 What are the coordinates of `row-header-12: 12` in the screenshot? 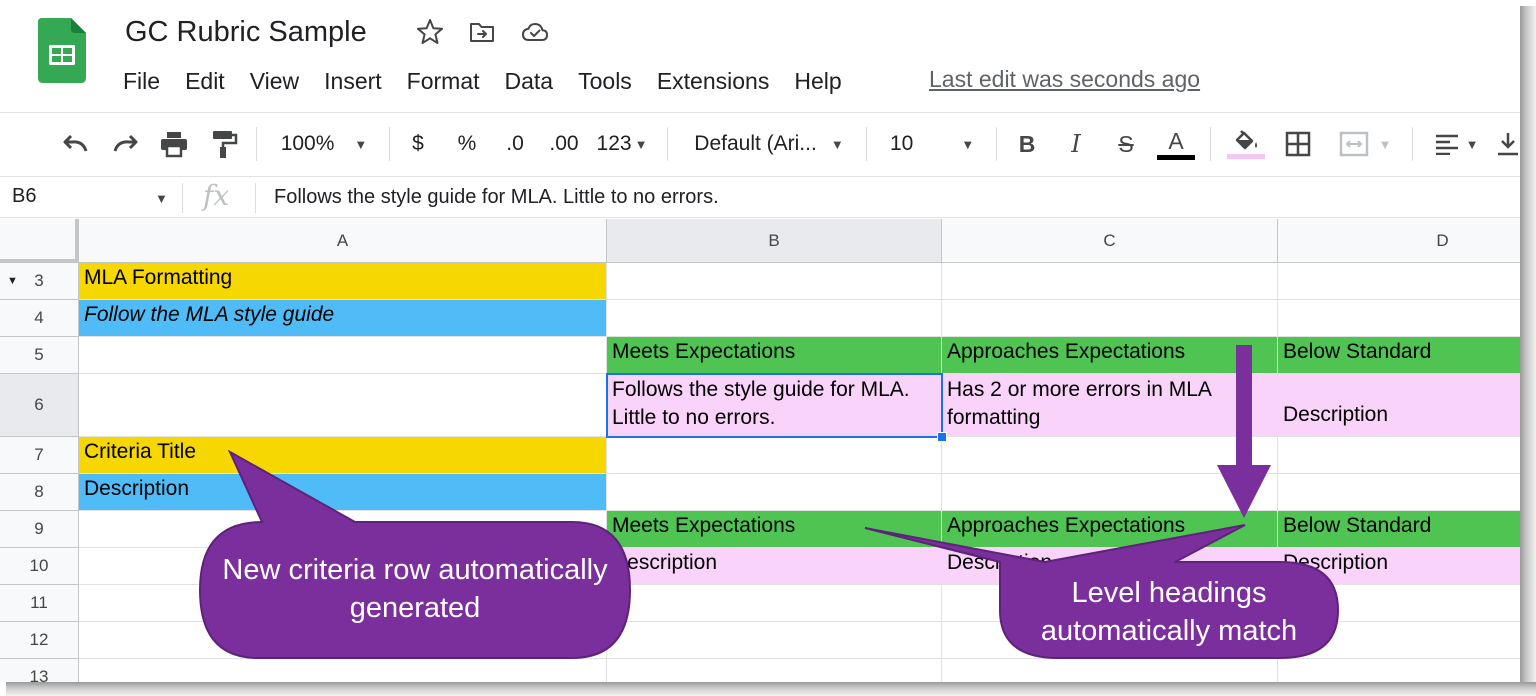 It's located at (39, 640).